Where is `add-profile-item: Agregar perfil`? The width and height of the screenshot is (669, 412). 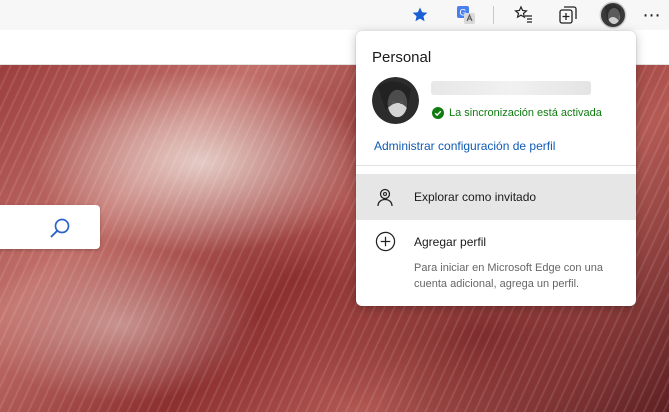
add-profile-item: Agregar perfil is located at coordinates (496, 241).